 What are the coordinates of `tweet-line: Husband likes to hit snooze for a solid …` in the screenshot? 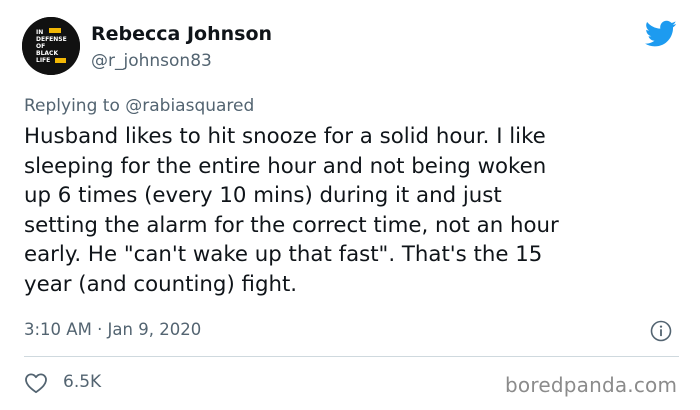 It's located at (285, 136).